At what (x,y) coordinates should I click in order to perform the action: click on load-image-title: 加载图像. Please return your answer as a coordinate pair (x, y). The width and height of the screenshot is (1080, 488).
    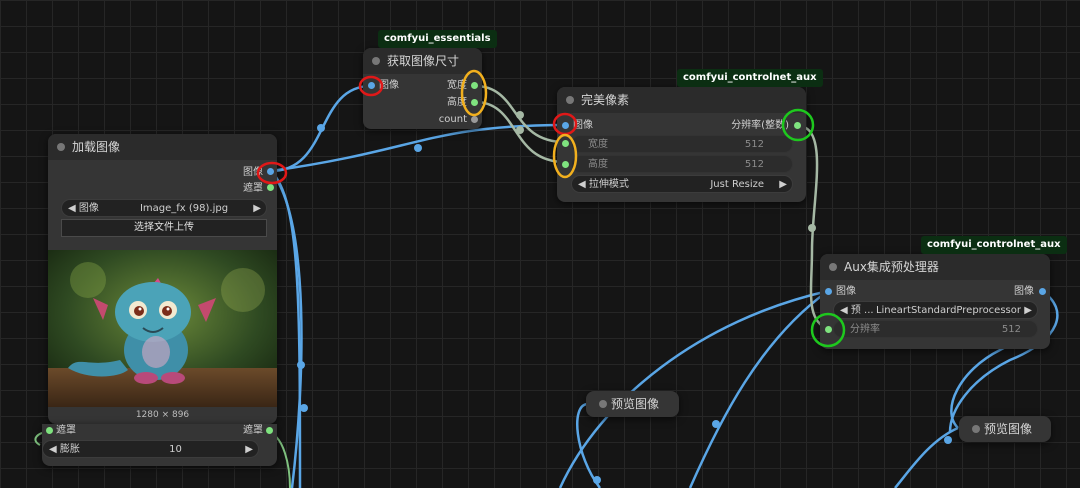
    Looking at the image, I should click on (162, 147).